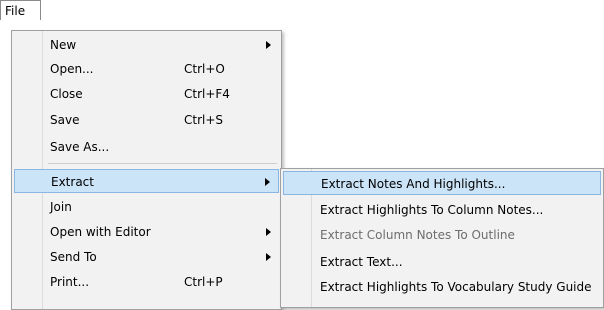 This screenshot has width=604, height=310. I want to click on menu-separator, so click(162, 163).